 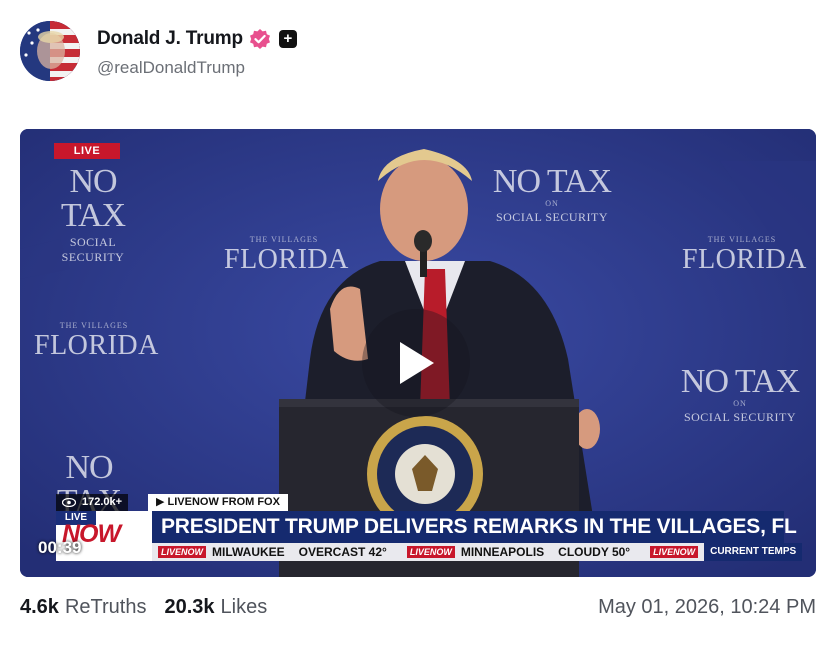 I want to click on eye-icon, so click(x=69, y=502).